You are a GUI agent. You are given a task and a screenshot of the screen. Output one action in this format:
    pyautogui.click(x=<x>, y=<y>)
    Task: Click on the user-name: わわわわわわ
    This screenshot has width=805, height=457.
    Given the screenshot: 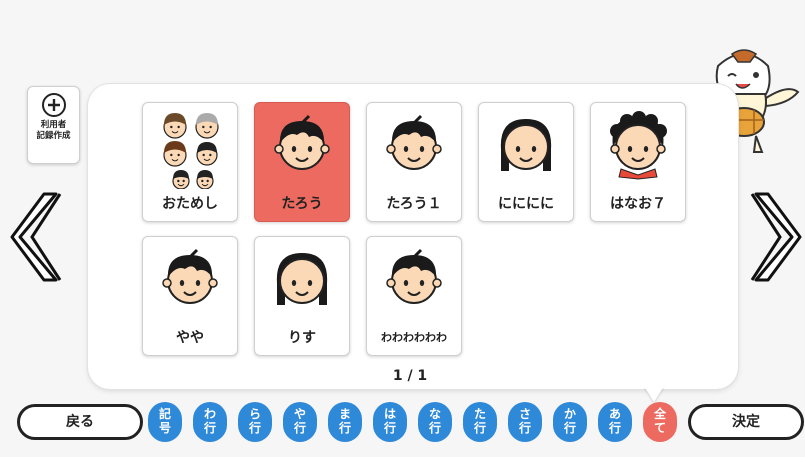 What is the action you would take?
    pyautogui.click(x=414, y=337)
    